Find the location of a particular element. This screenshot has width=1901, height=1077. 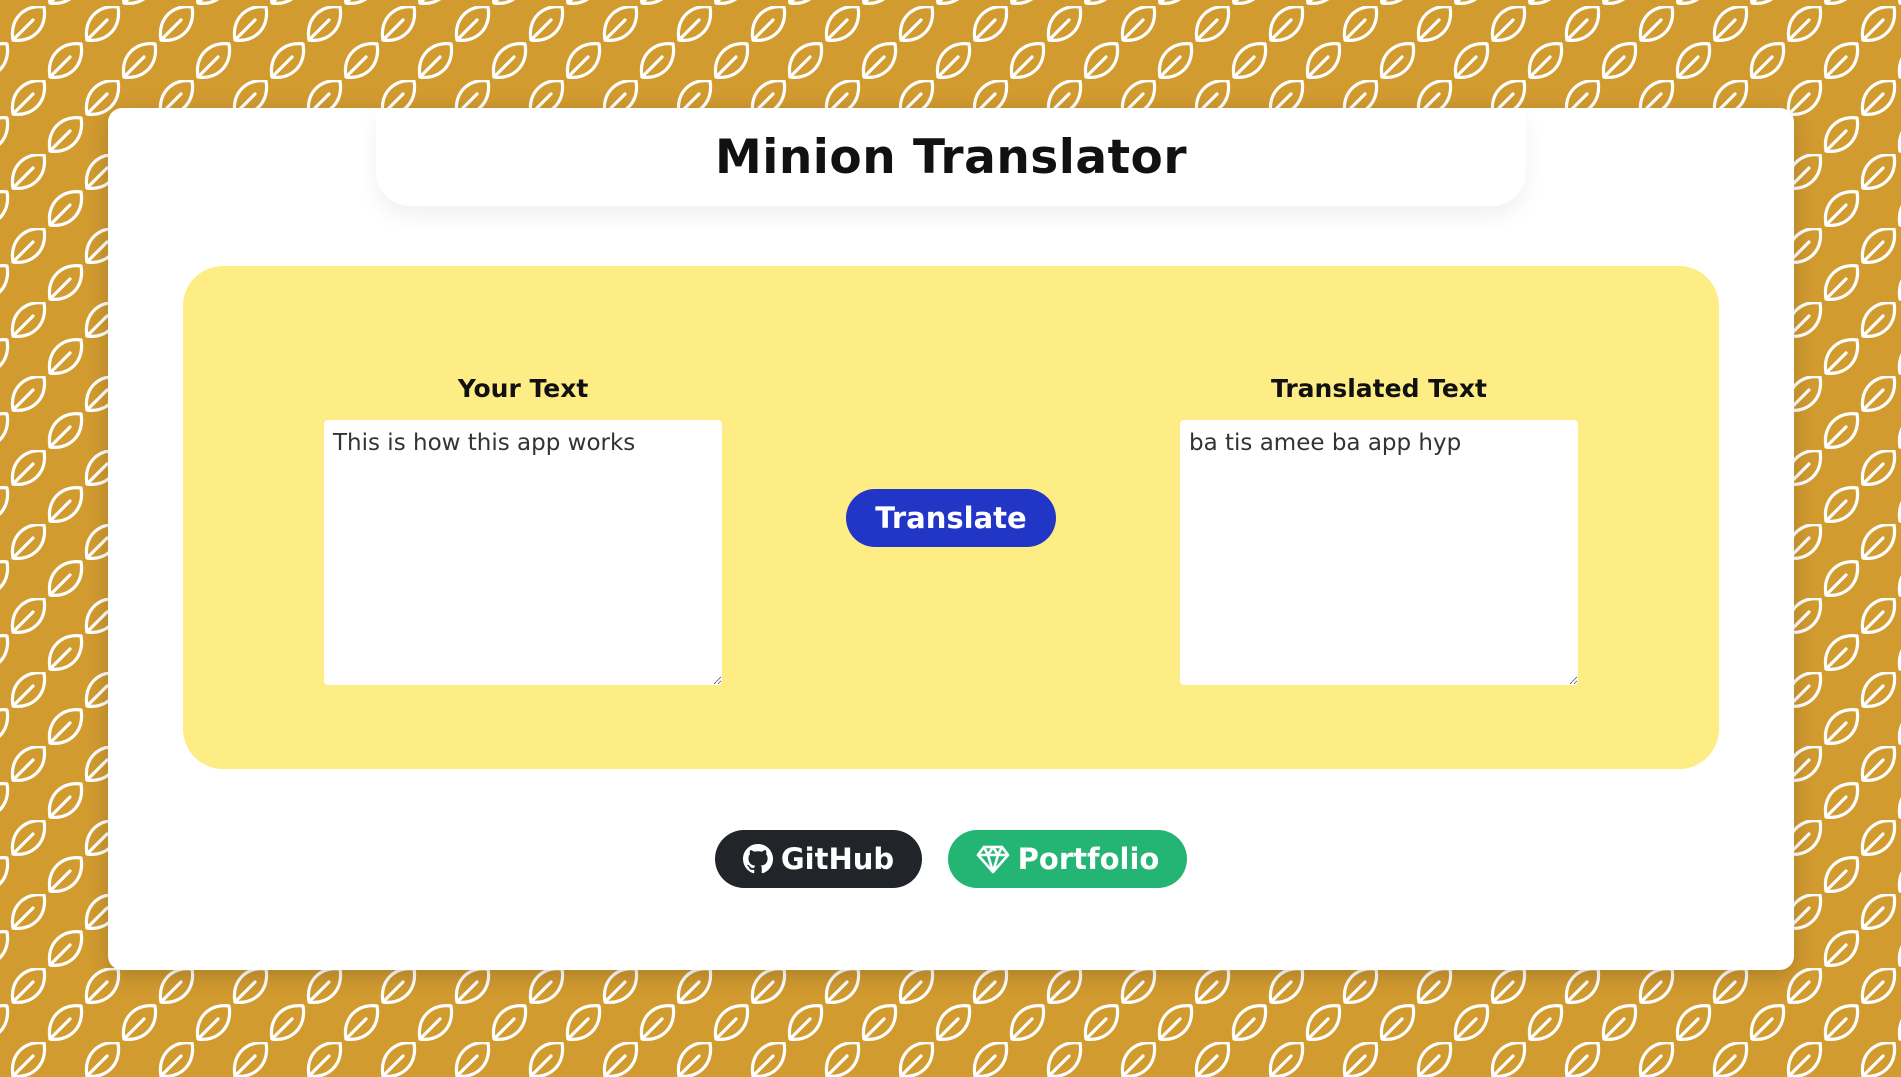

github-button: GitHub is located at coordinates (818, 859).